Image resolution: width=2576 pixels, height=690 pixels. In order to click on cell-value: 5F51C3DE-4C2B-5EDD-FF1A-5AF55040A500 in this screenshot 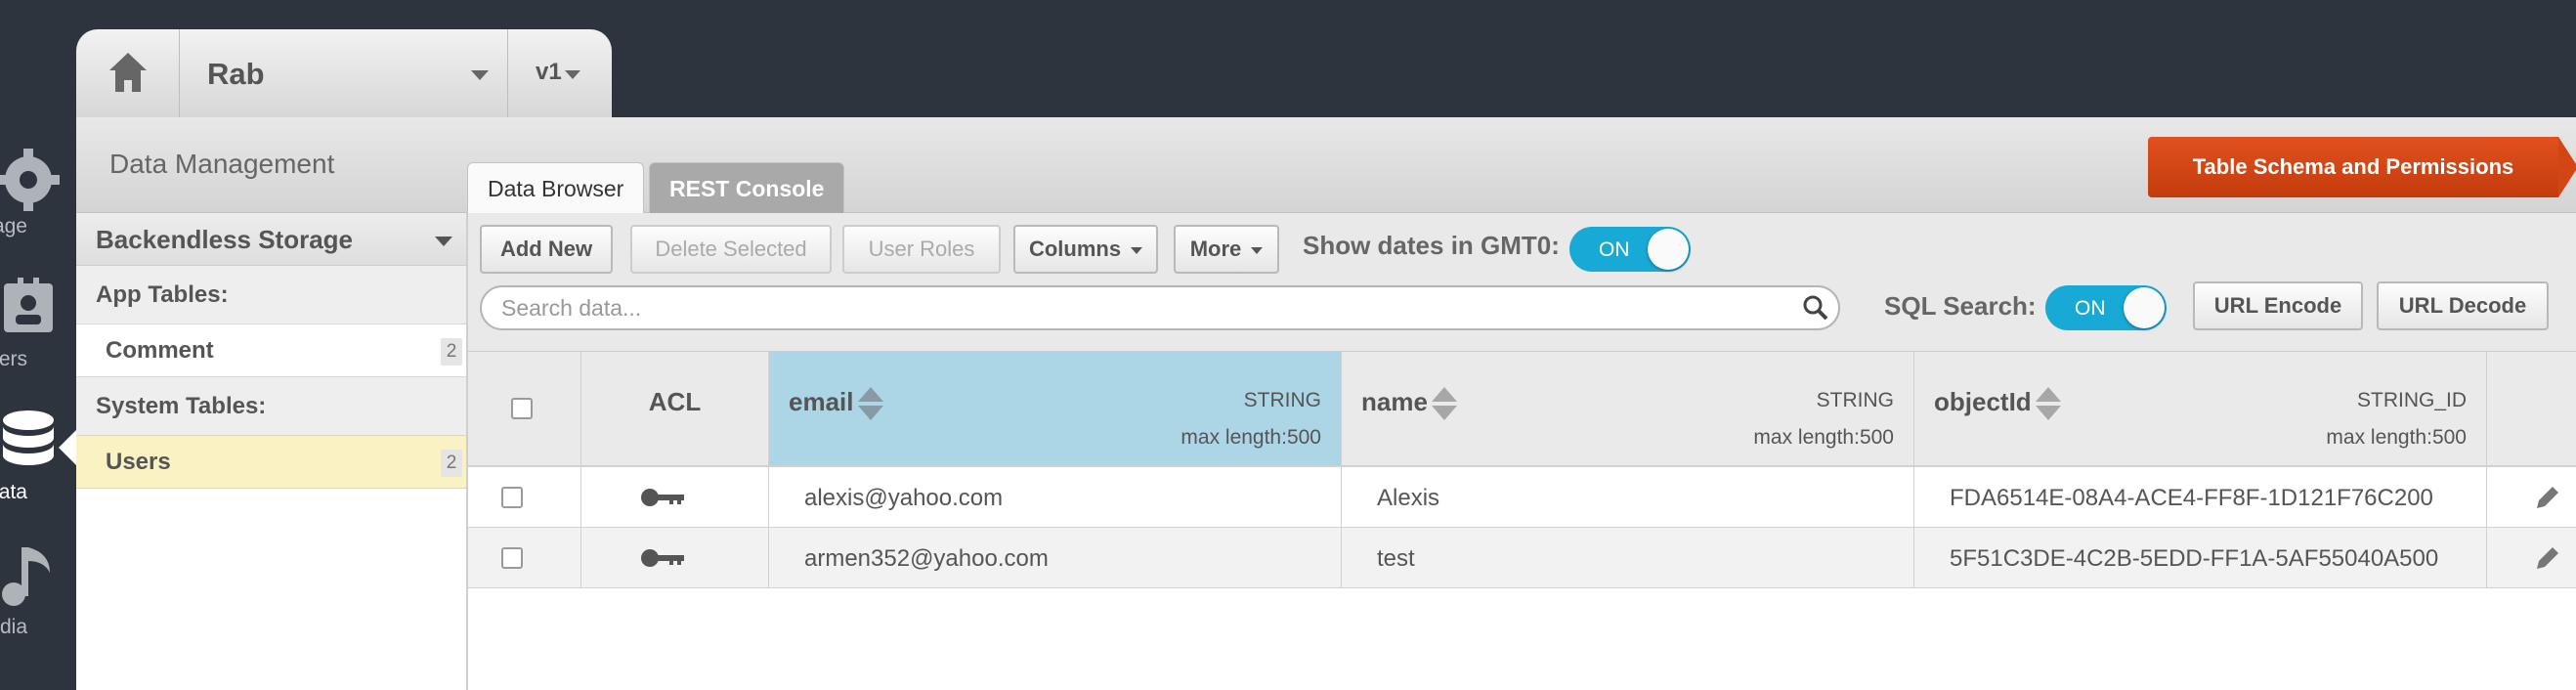, I will do `click(2195, 559)`.